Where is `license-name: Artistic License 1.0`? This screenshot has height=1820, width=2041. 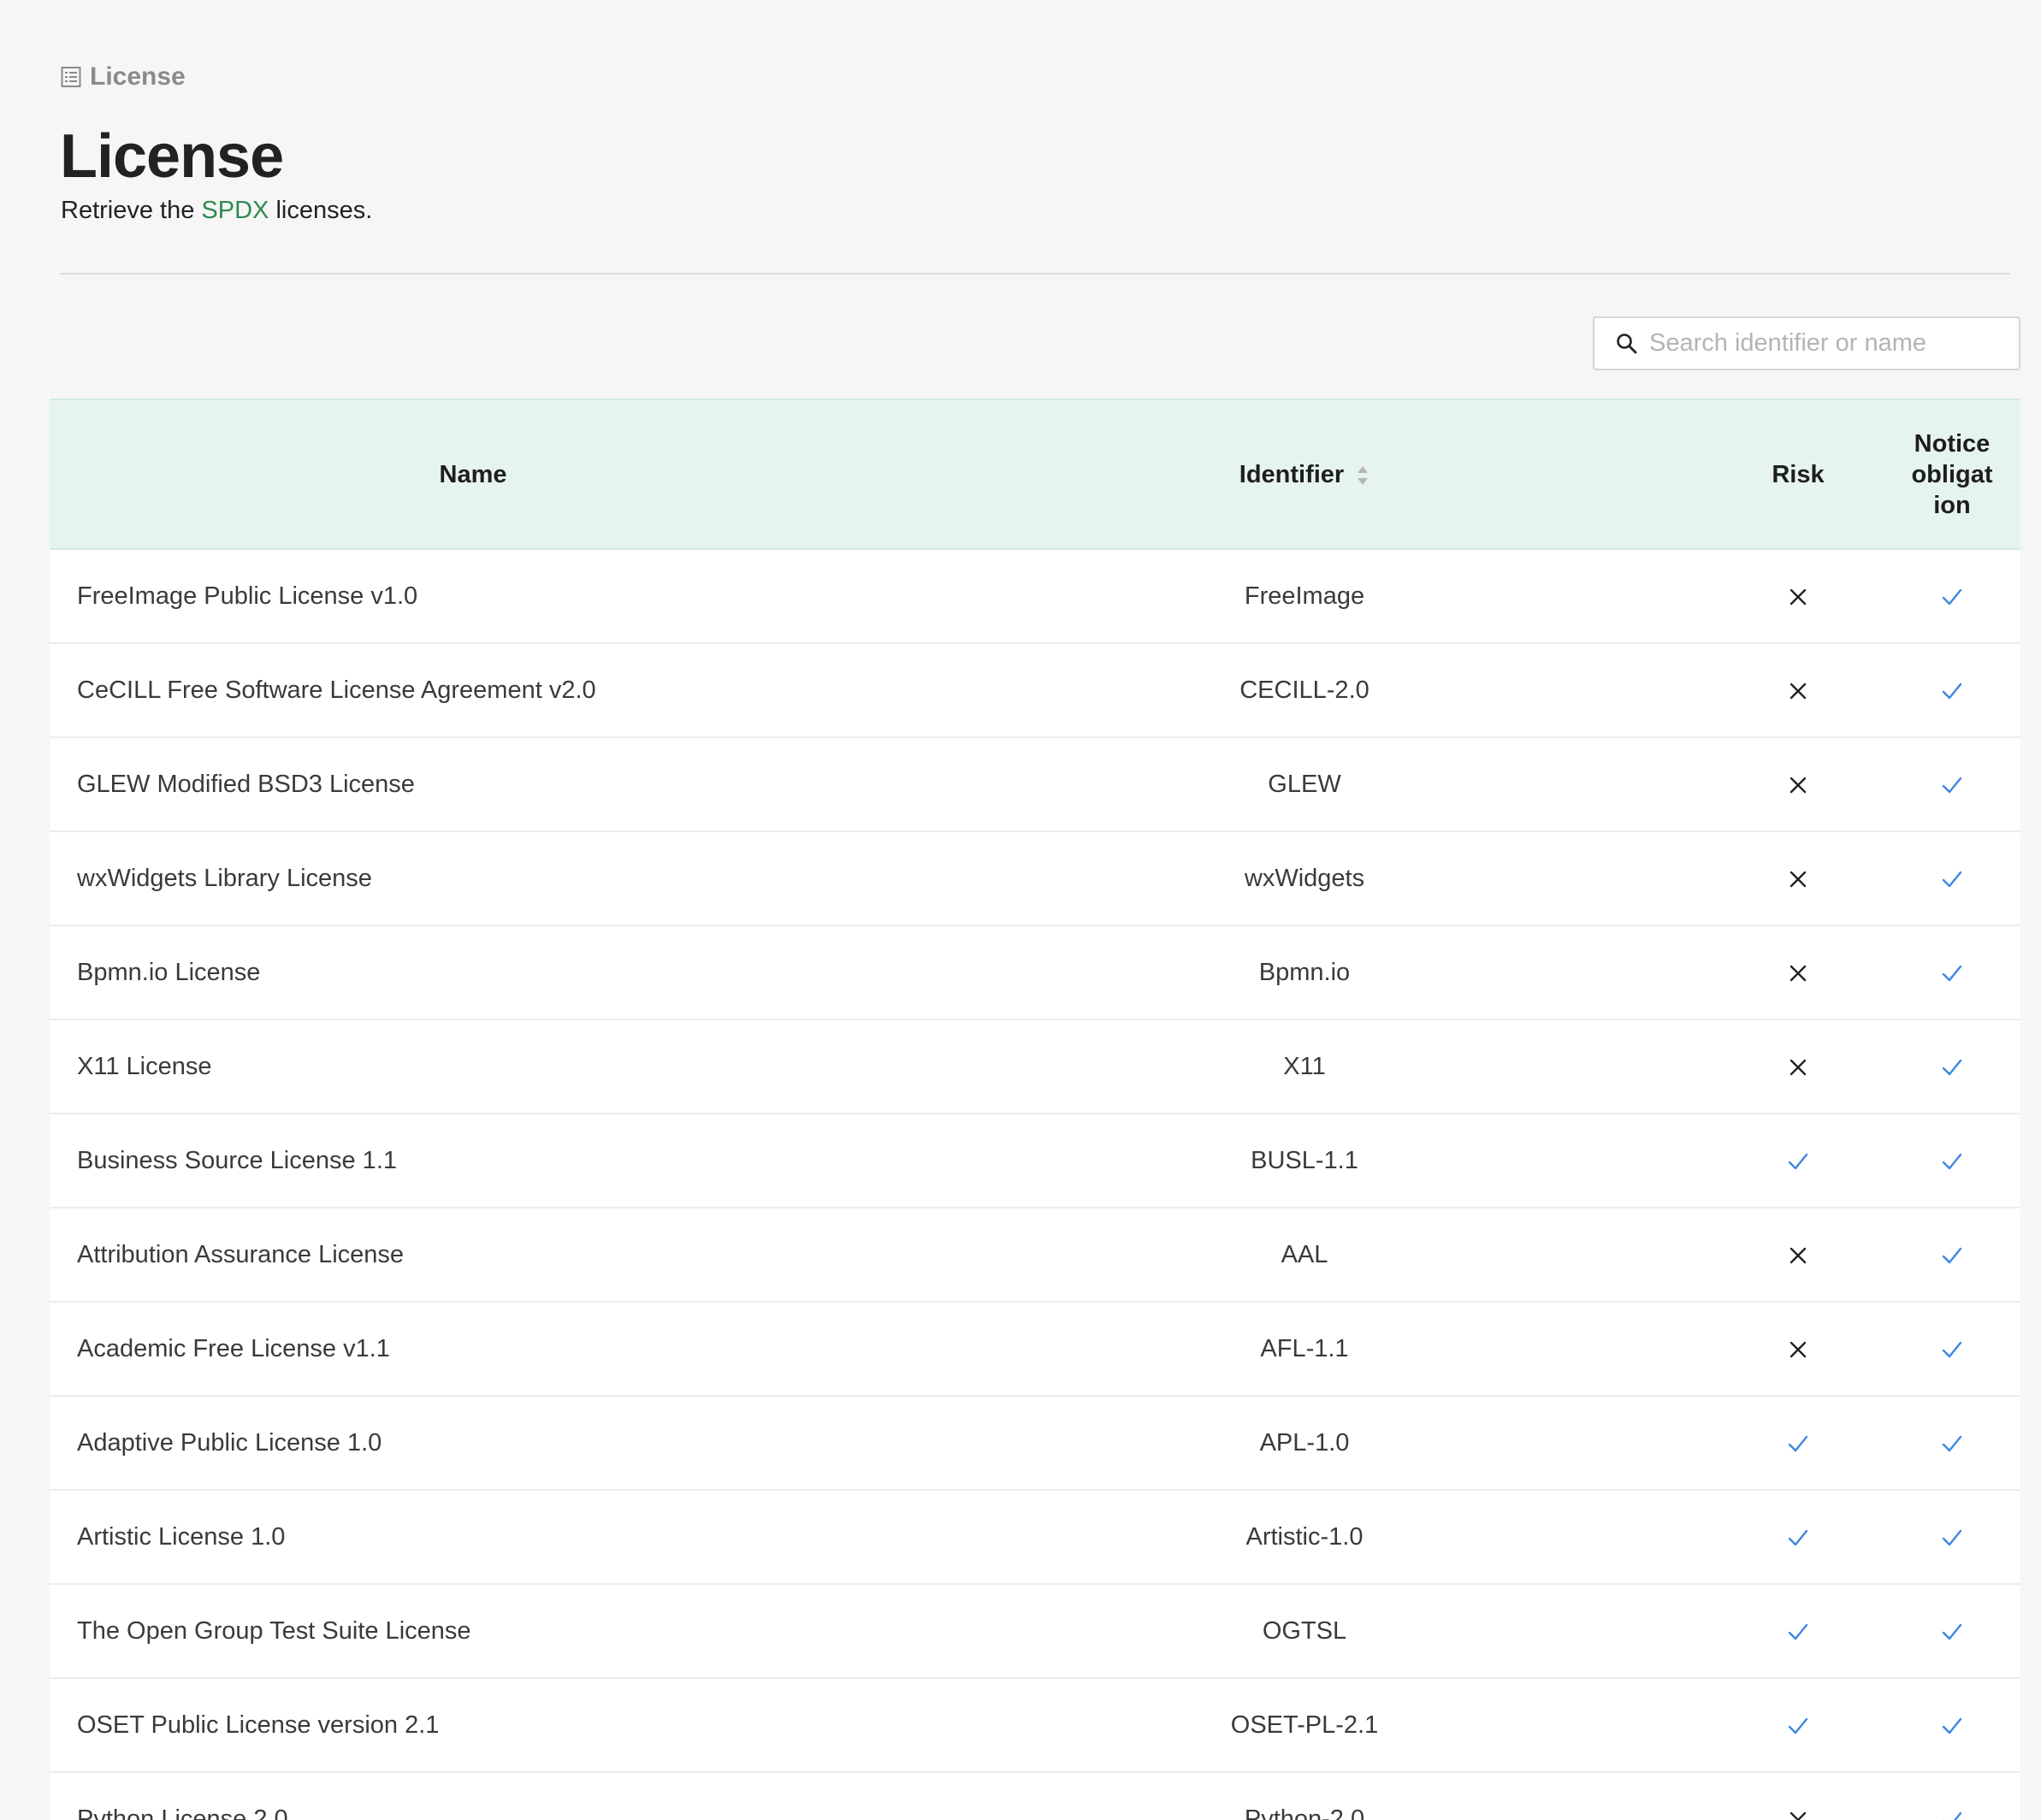
license-name: Artistic License 1.0 is located at coordinates (473, 1537).